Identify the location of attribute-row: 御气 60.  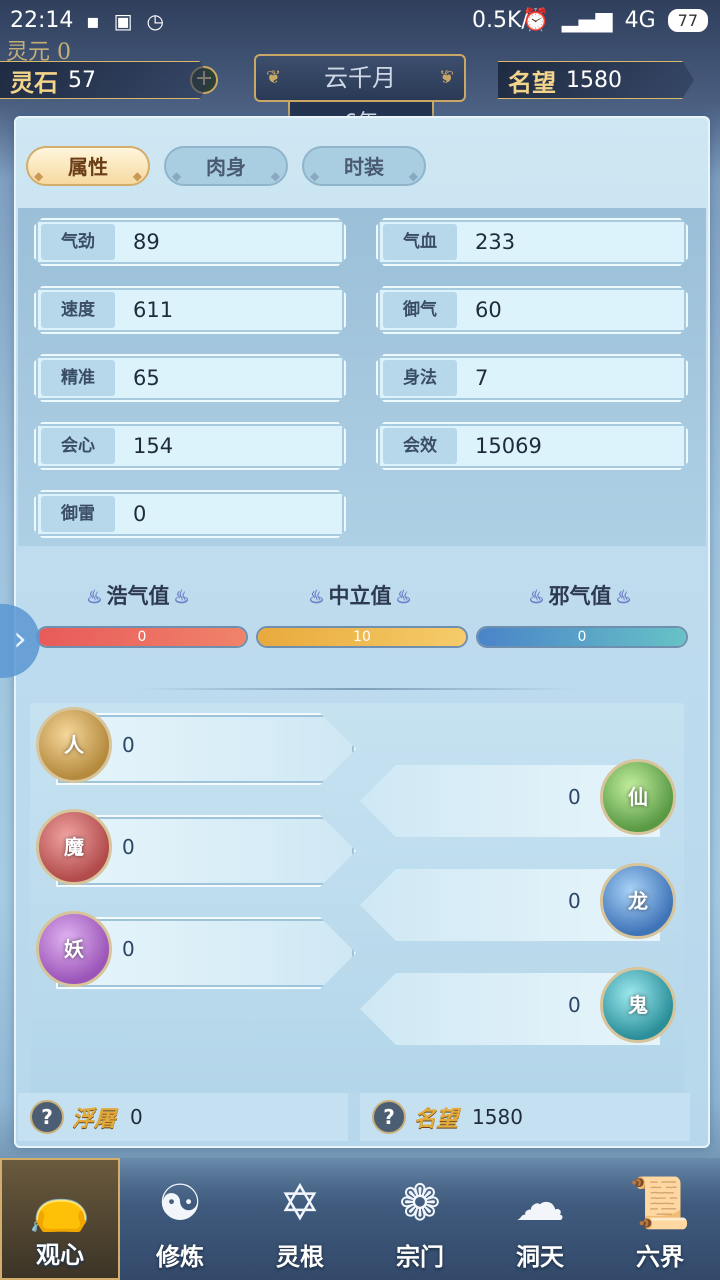
(532, 310).